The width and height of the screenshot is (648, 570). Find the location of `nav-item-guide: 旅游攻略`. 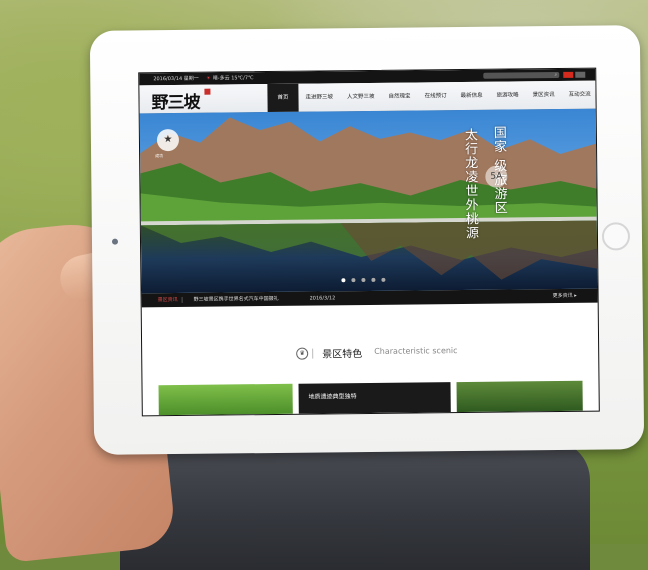

nav-item-guide: 旅游攻略 is located at coordinates (507, 95).